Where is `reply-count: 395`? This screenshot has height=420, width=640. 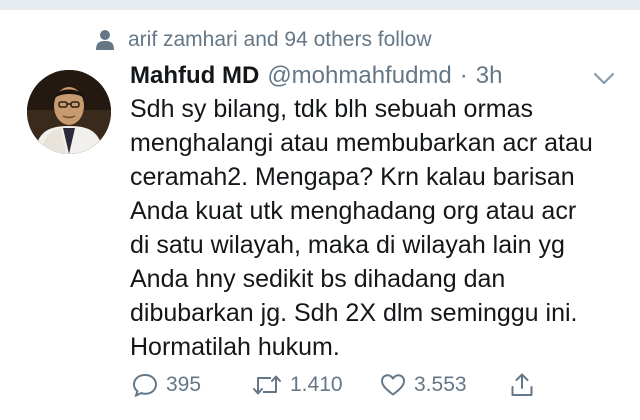 reply-count: 395 is located at coordinates (184, 384).